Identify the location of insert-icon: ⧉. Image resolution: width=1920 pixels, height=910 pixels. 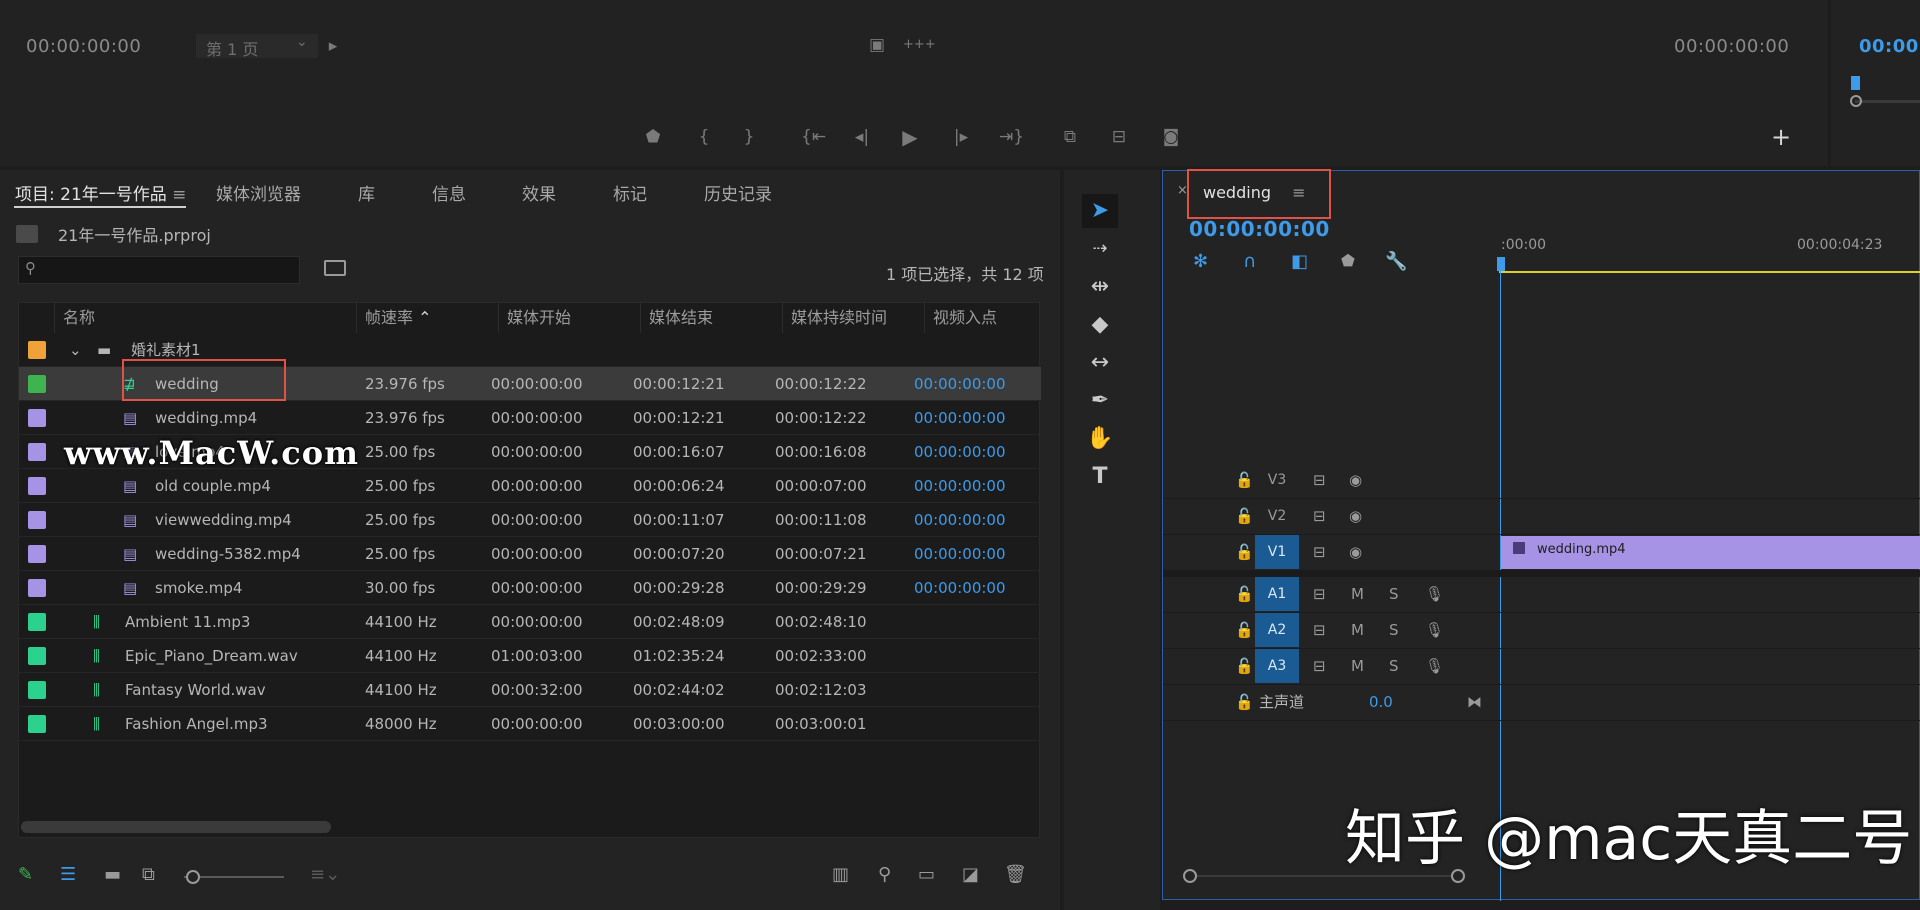
(1070, 137).